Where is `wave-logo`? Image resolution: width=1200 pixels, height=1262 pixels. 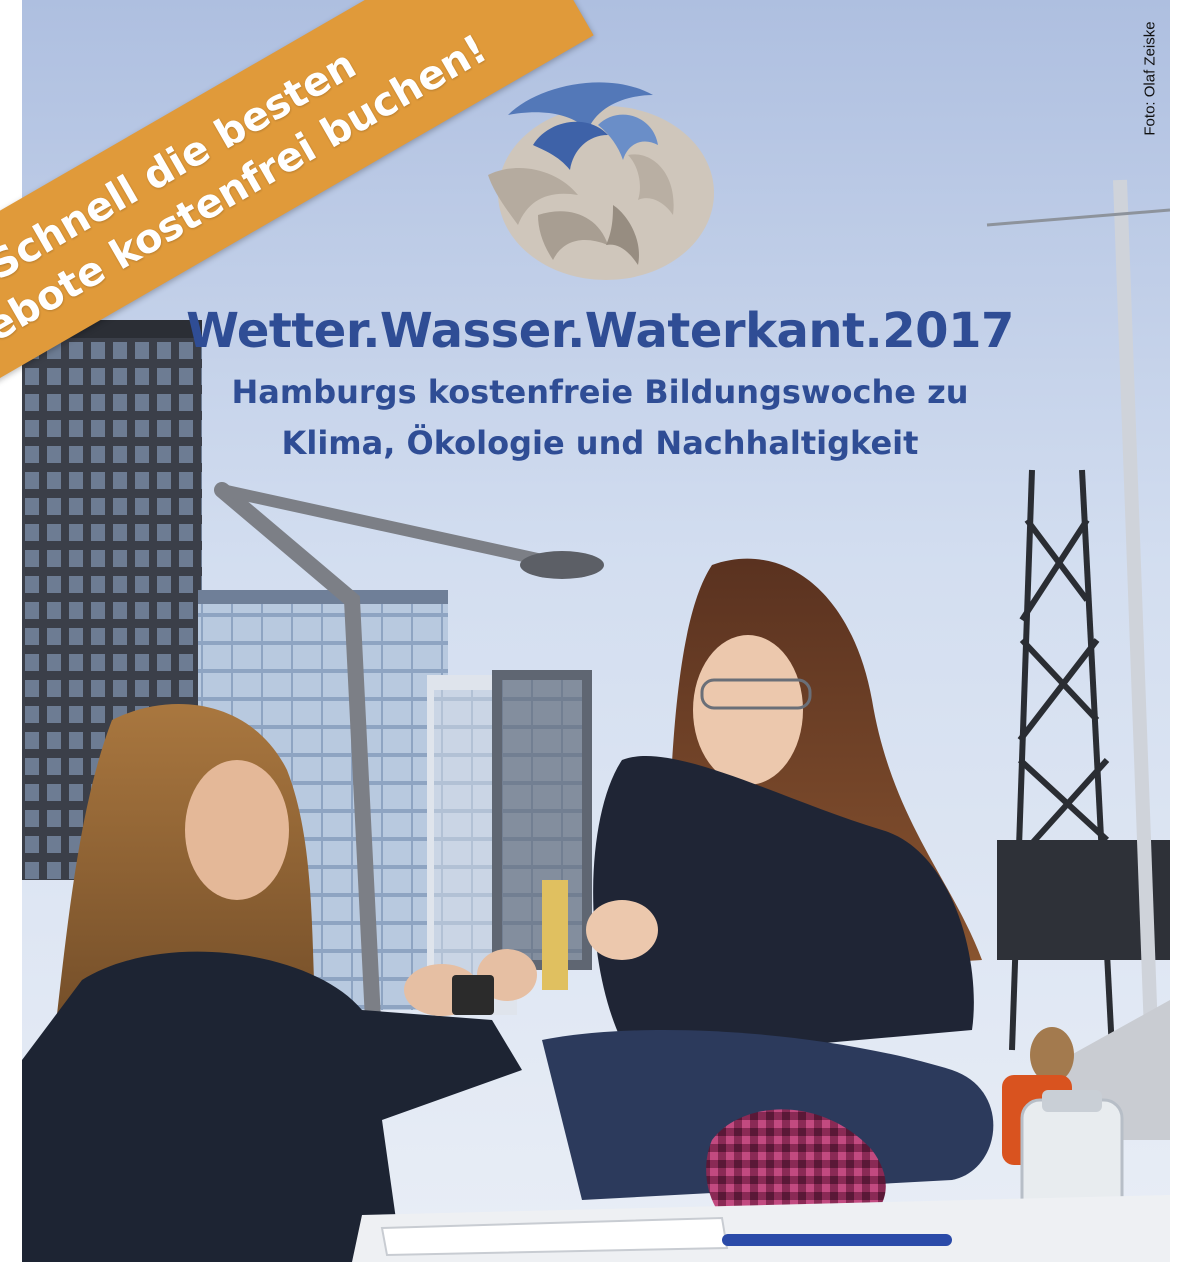 wave-logo is located at coordinates (596, 172).